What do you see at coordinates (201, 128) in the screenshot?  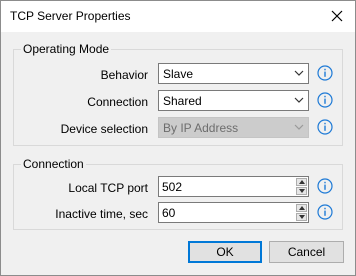 I see `device-selection-value: By IP Address` at bounding box center [201, 128].